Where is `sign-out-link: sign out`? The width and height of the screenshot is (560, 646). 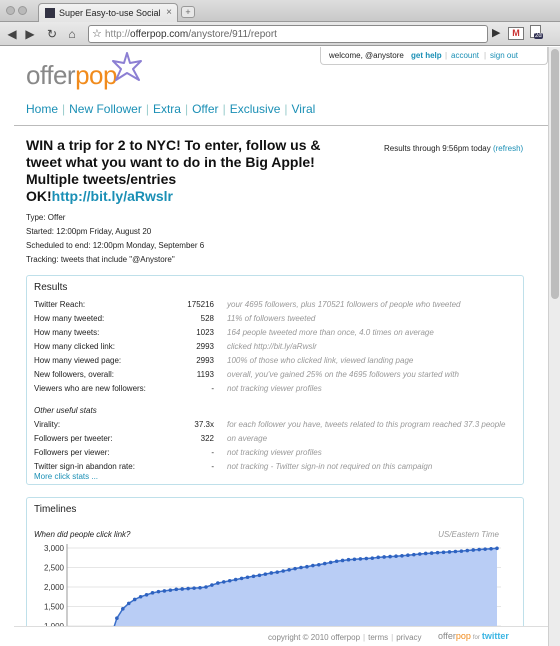
sign-out-link: sign out is located at coordinates (504, 55).